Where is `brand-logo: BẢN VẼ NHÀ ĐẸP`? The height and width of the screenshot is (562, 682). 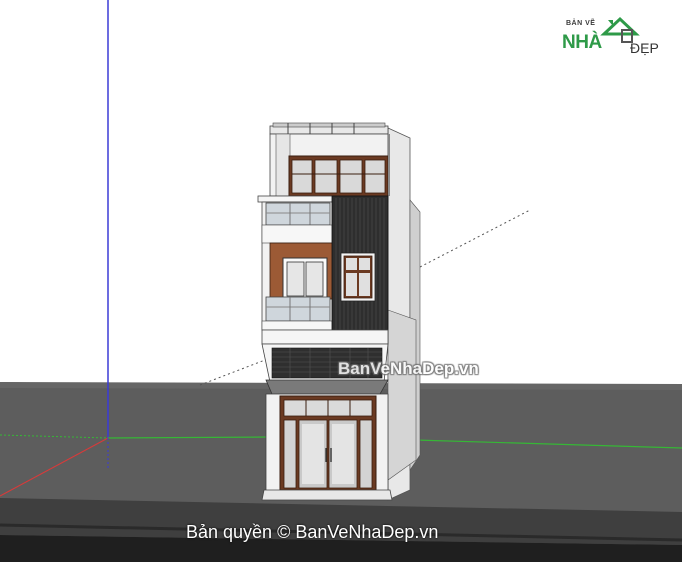 brand-logo: BẢN VẼ NHÀ ĐẸP is located at coordinates (618, 41).